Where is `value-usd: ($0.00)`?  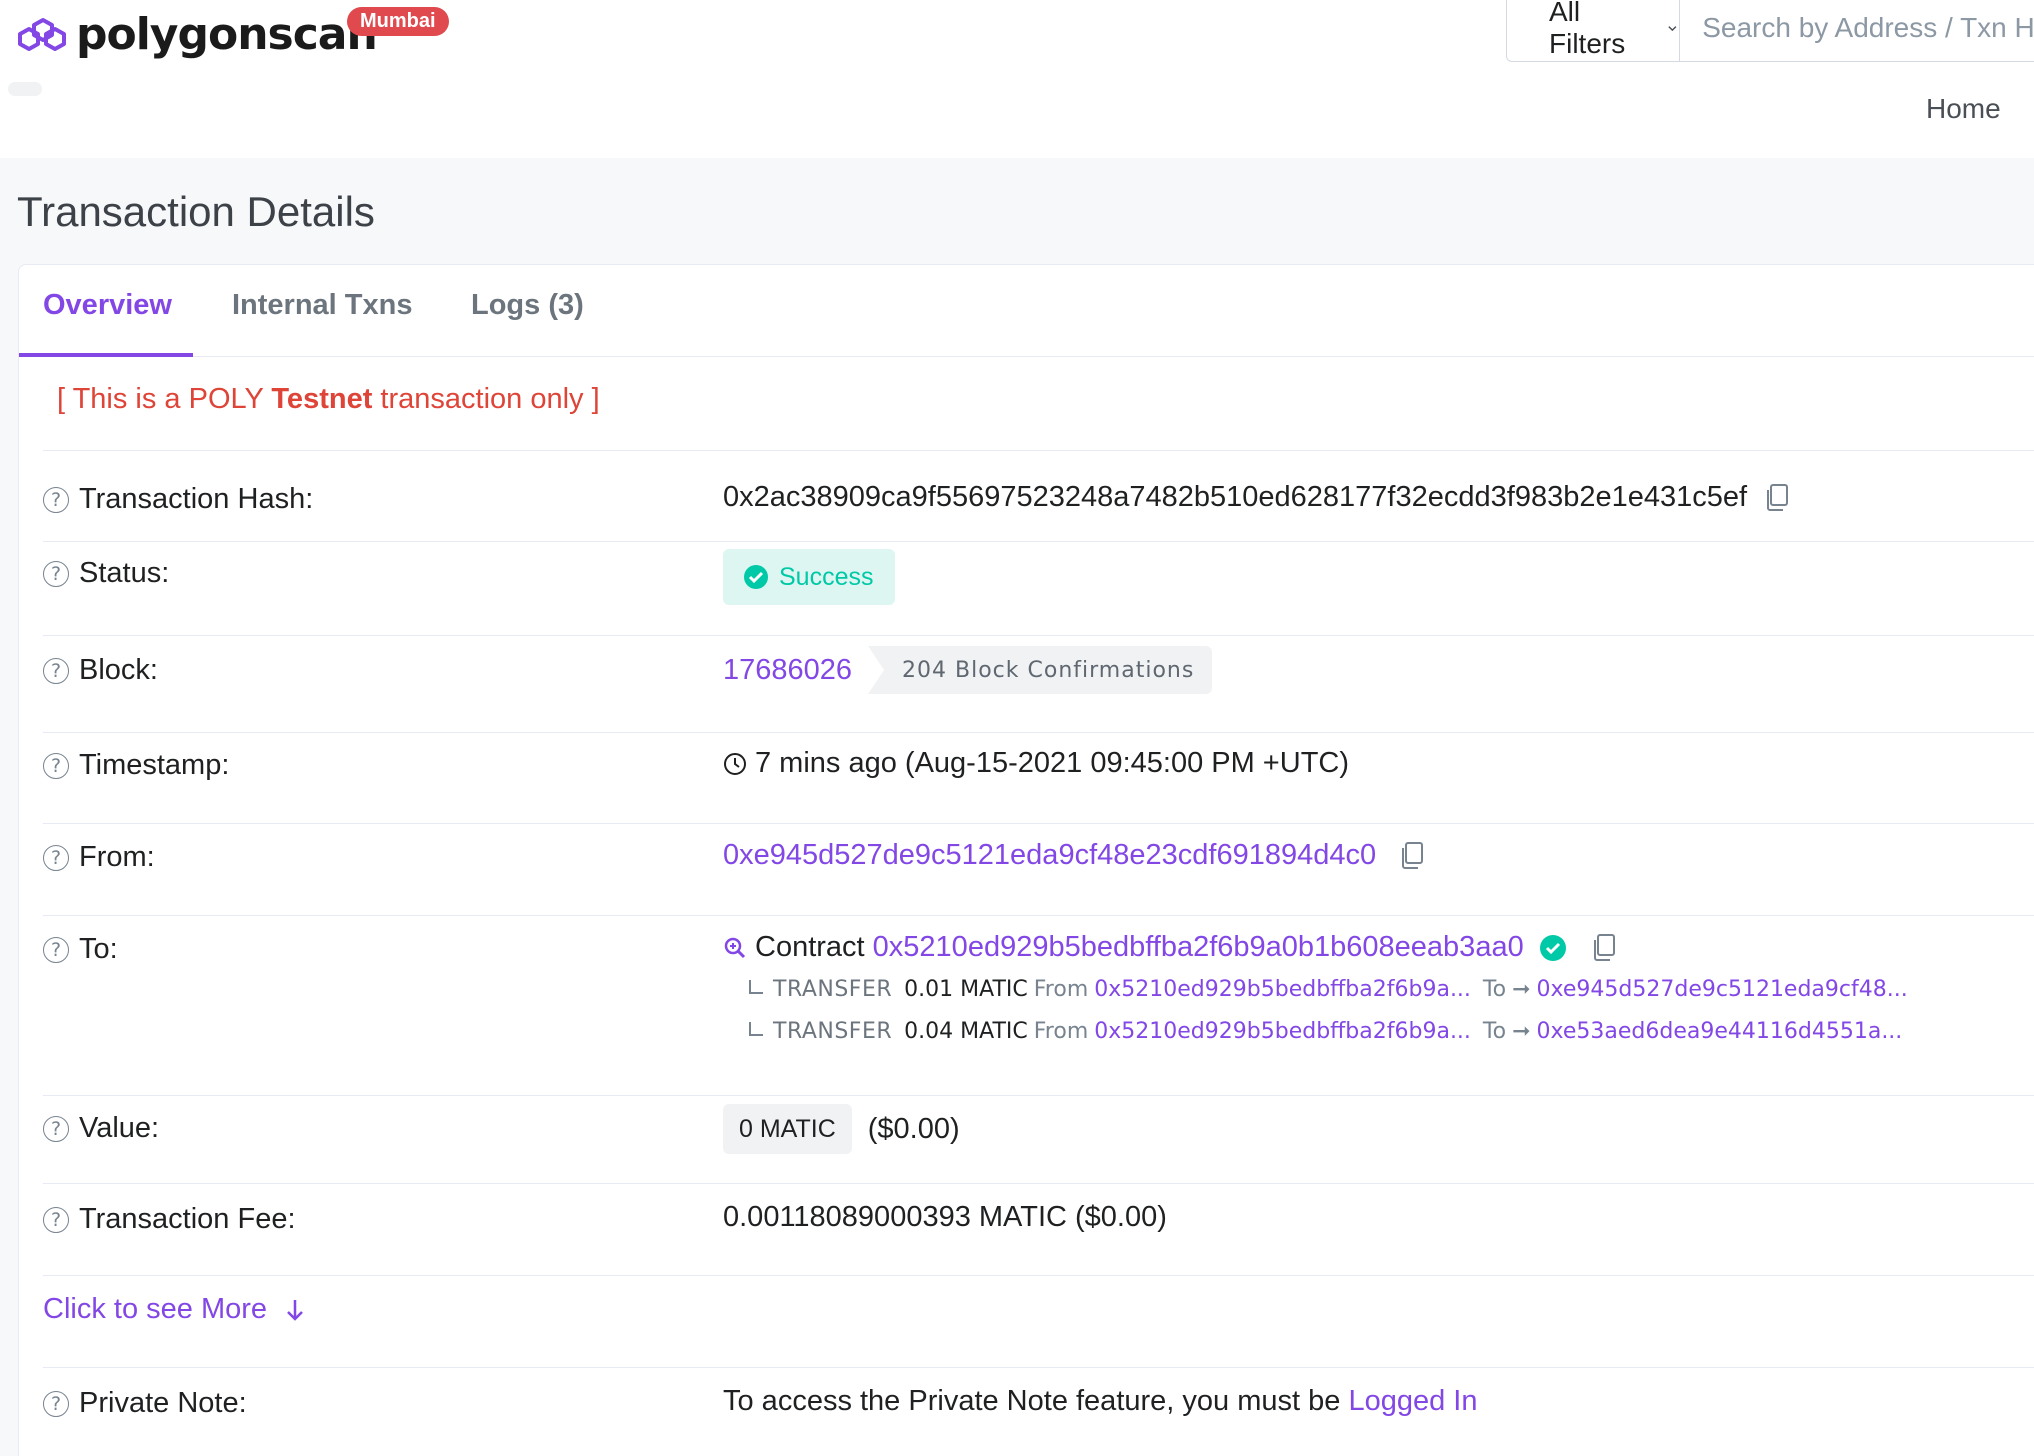 value-usd: ($0.00) is located at coordinates (913, 1128).